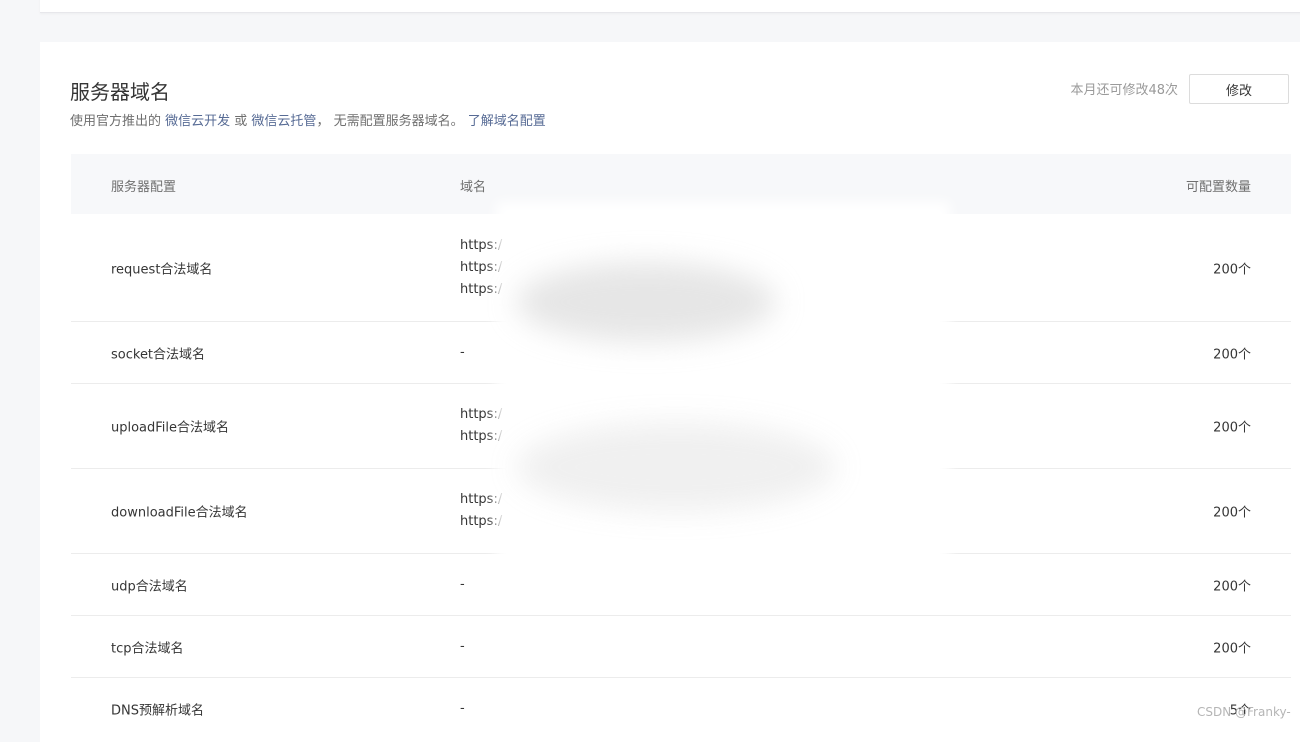  I want to click on row-label: request合法域名, so click(162, 269).